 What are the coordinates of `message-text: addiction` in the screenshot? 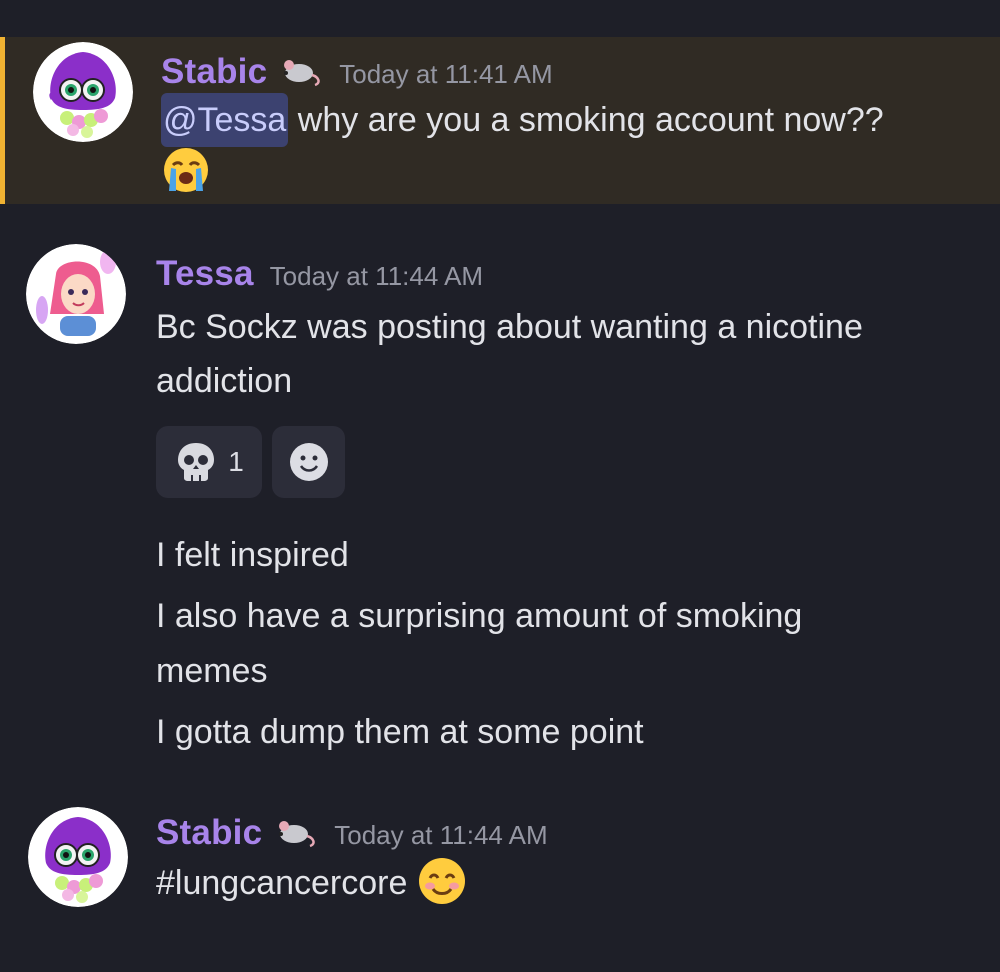 It's located at (224, 381).